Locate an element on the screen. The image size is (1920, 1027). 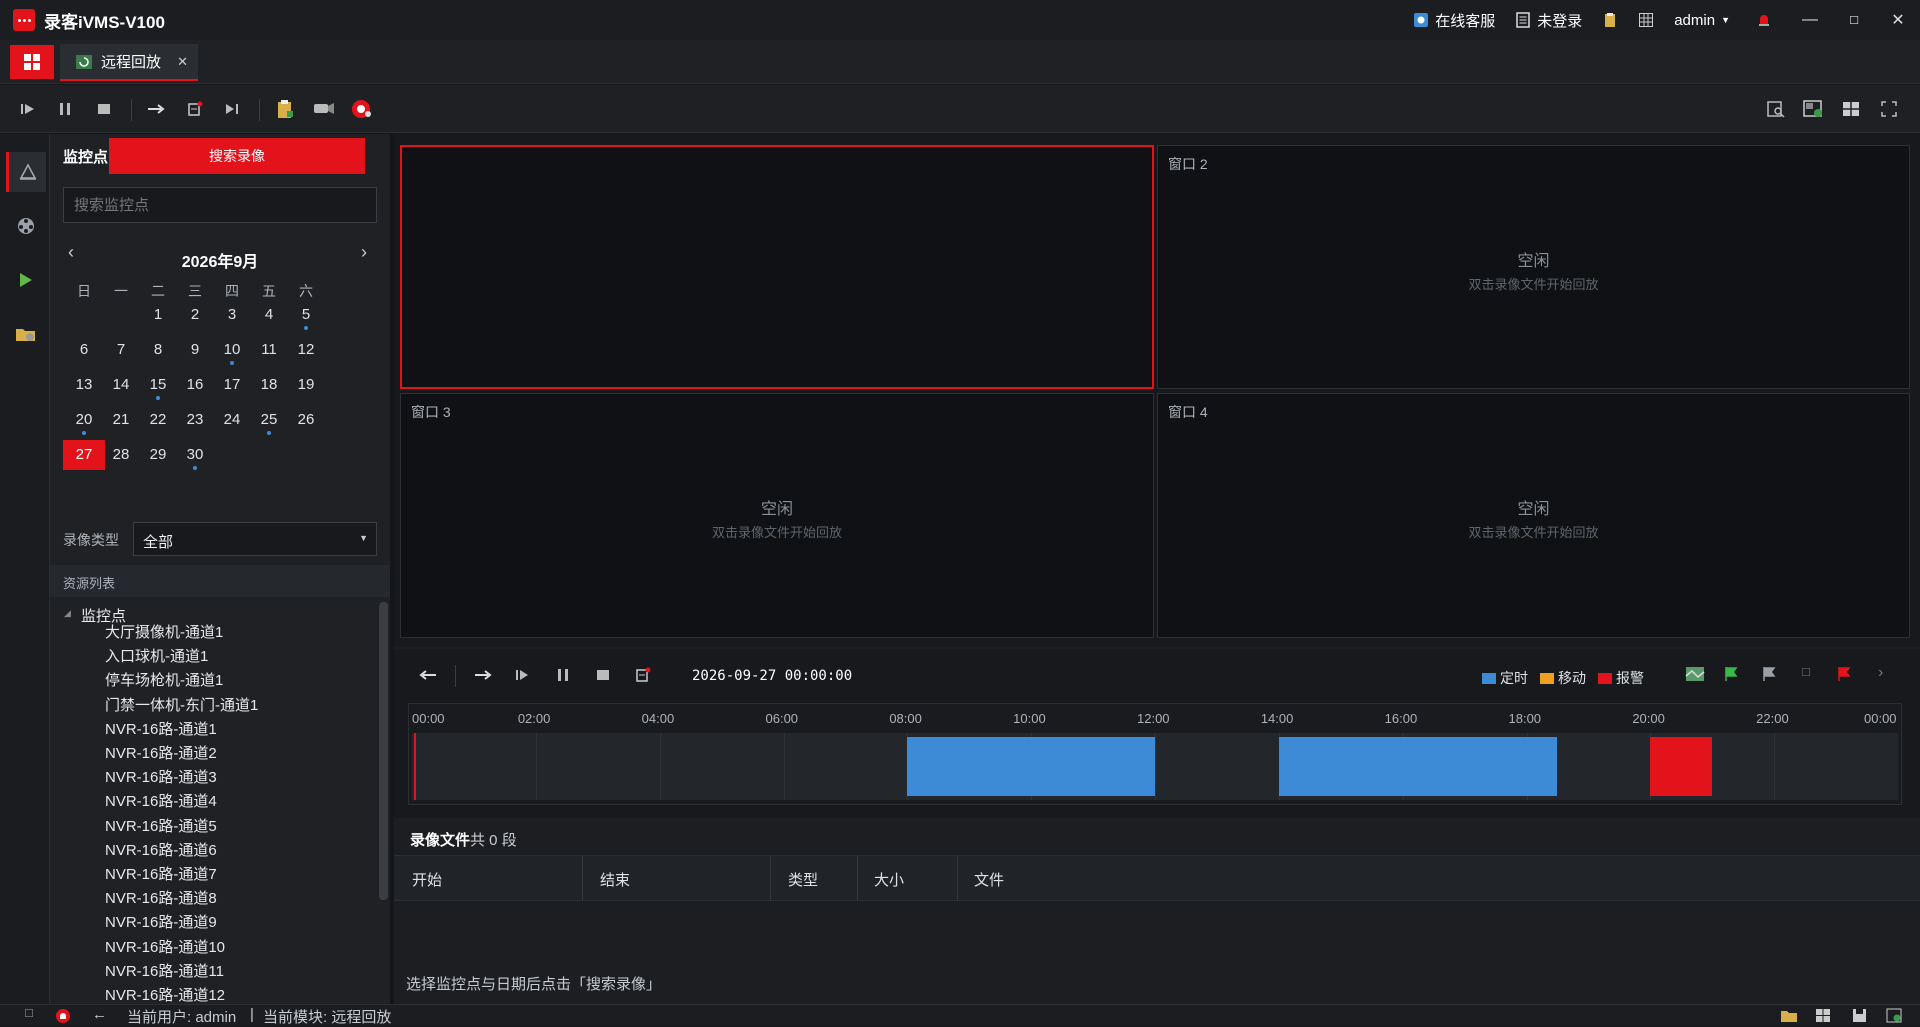
calendar-day: 1 is located at coordinates (158, 315).